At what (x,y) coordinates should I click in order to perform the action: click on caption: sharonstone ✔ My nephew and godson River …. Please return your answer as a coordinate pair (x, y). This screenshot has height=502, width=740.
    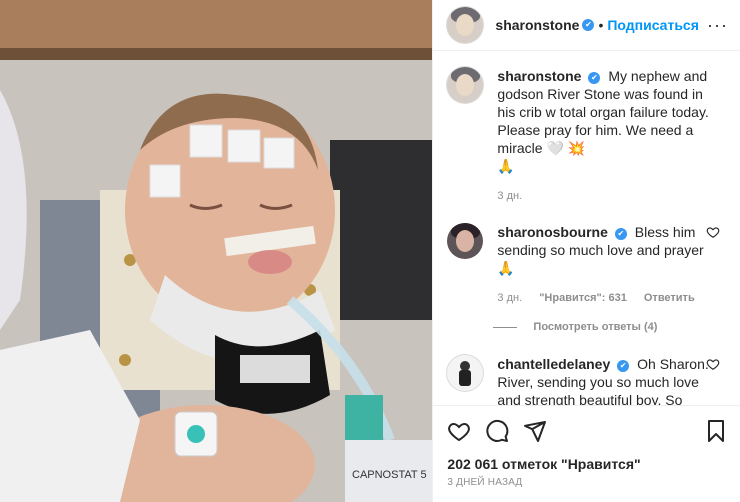
    Looking at the image, I should click on (587, 136).